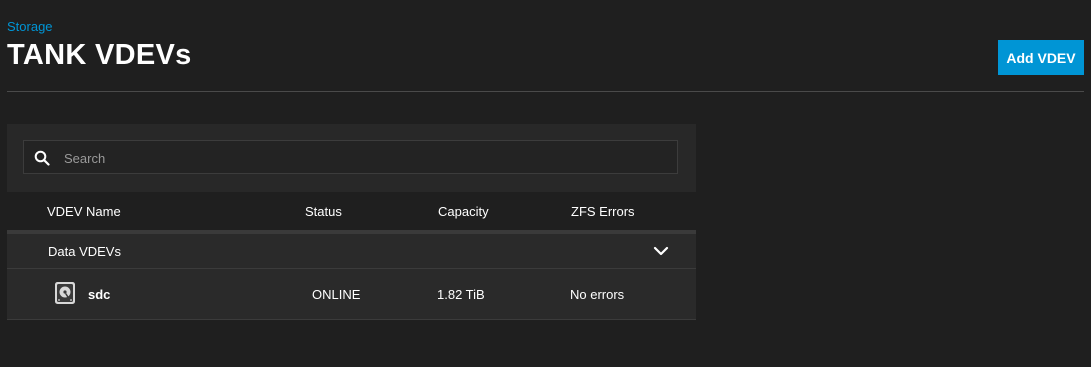  I want to click on column-header-vdev-name: VDEV Name, so click(84, 211).